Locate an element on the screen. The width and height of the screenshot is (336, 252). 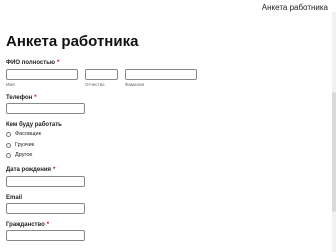
role-option-loader: Грузчик is located at coordinates (20, 145).